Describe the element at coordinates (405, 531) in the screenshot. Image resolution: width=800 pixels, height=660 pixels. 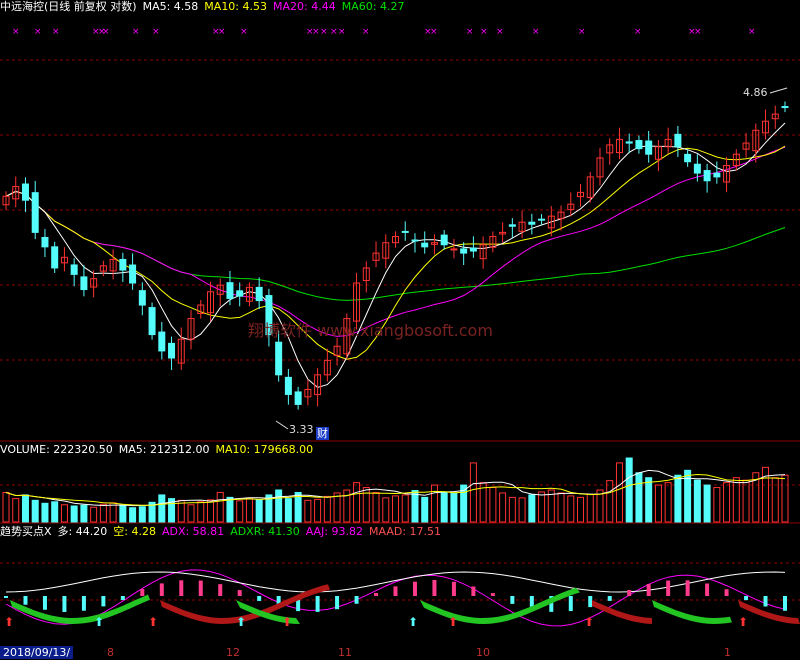
I see `indicator-maad: MAAD: 17.51` at that location.